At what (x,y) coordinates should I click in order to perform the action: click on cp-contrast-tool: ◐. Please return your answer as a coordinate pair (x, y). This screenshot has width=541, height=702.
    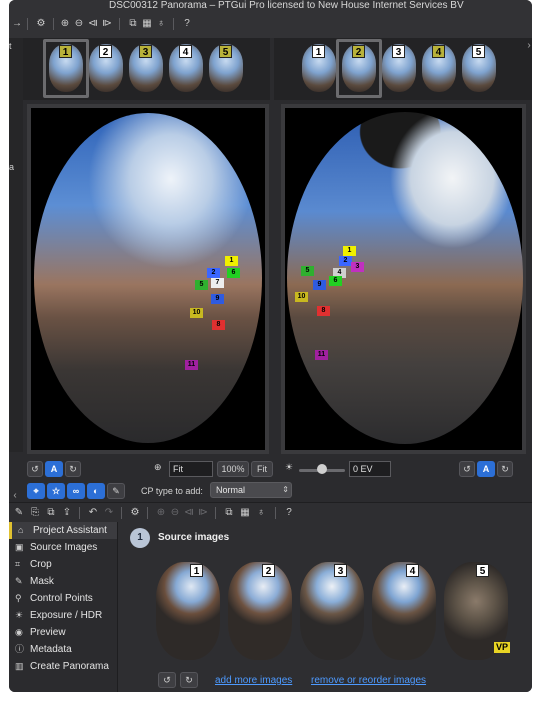
    Looking at the image, I should click on (96, 491).